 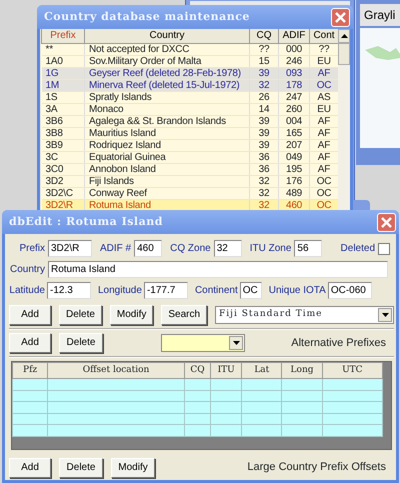 I want to click on input-field: -12.3, so click(x=69, y=290).